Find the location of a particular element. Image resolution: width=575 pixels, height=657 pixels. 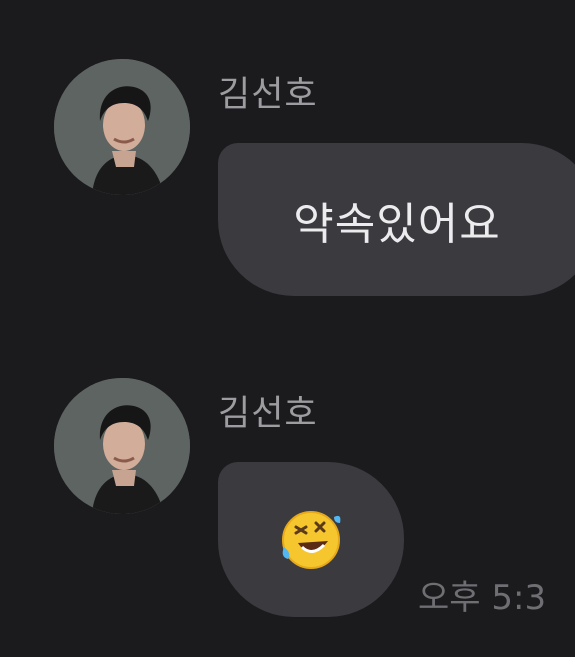

message-text: 약속있어요 is located at coordinates (397, 224).